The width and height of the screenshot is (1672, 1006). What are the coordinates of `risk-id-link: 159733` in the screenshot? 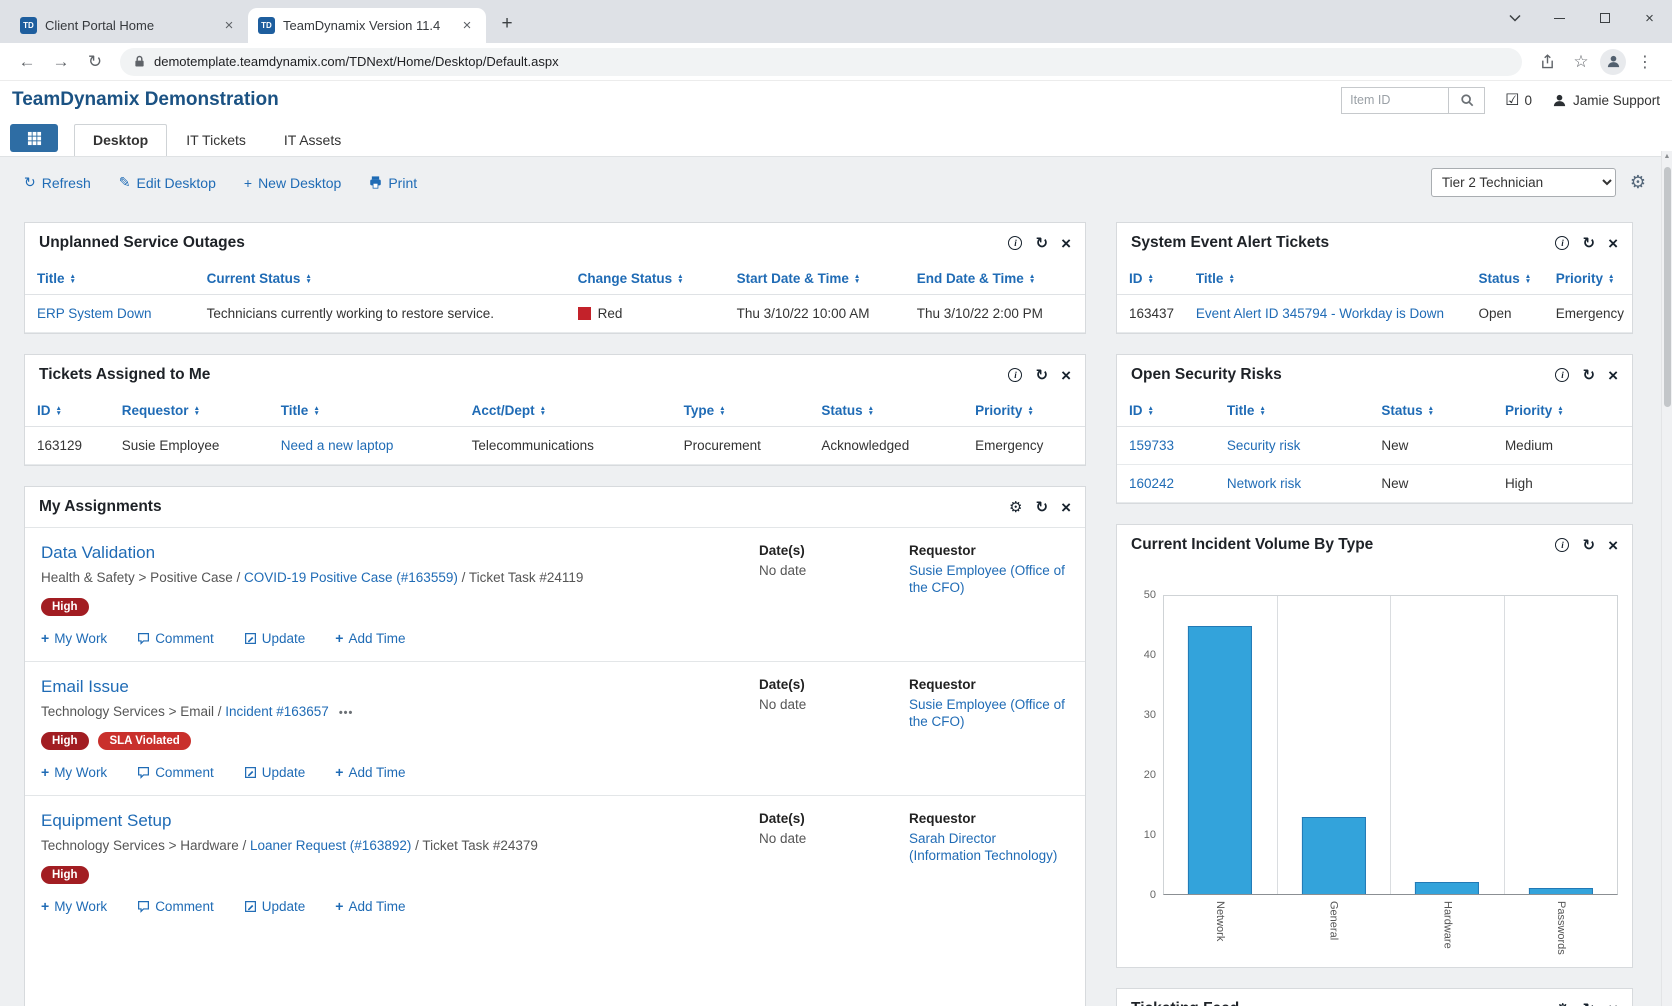 It's located at (1151, 445).